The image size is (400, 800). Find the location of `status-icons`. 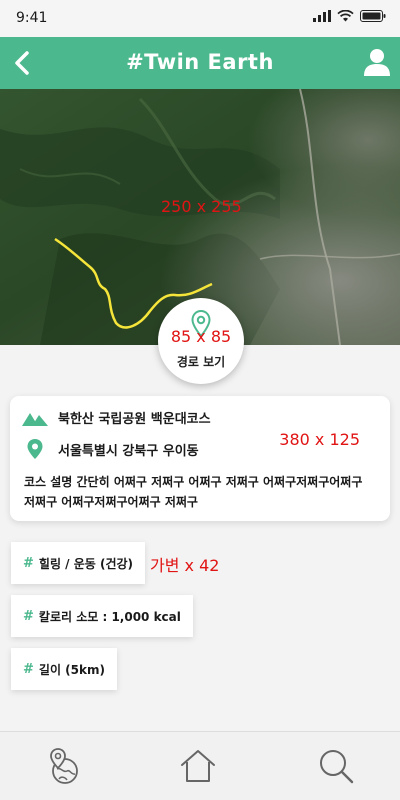

status-icons is located at coordinates (349, 16).